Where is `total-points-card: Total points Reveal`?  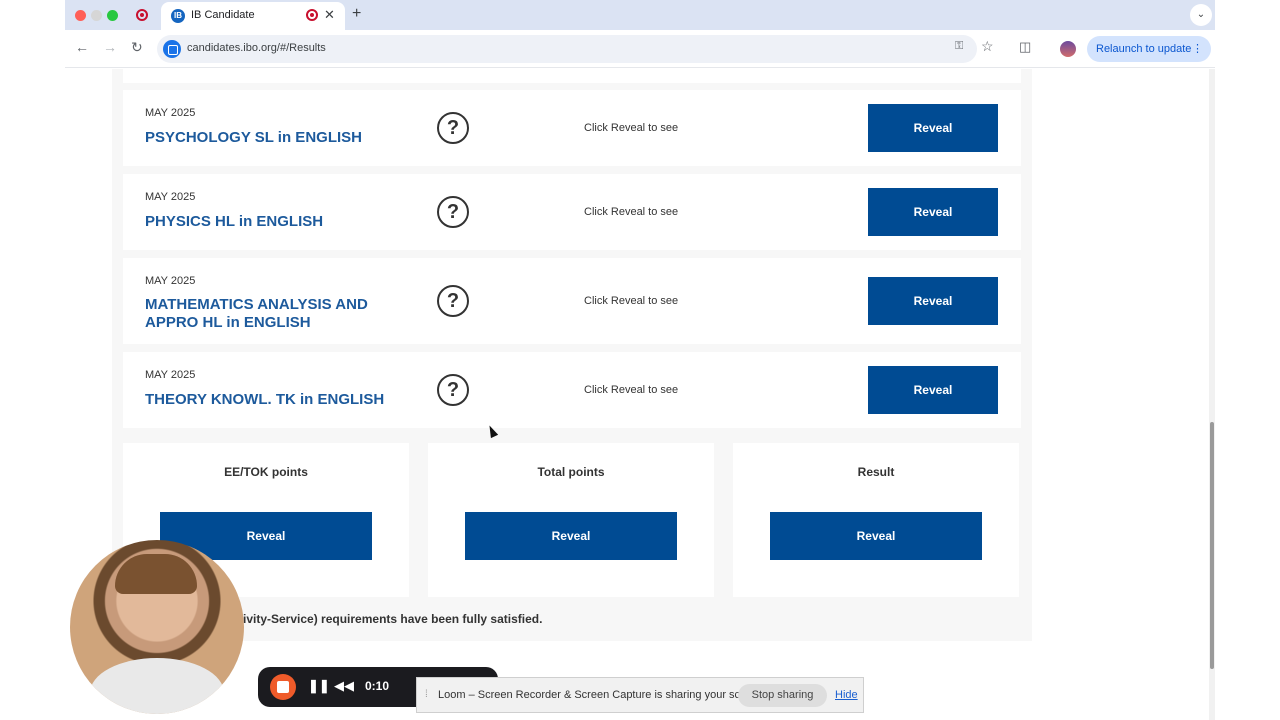
total-points-card: Total points Reveal is located at coordinates (571, 520).